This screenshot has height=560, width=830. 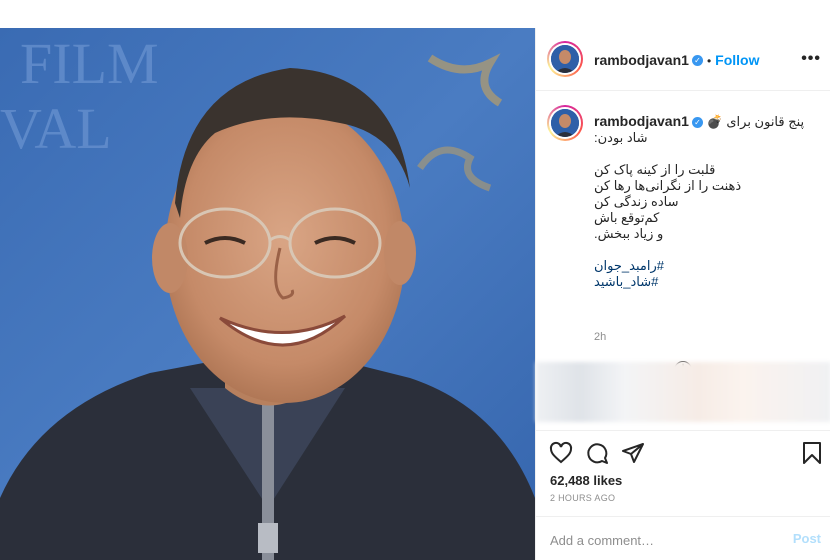 What do you see at coordinates (683, 392) in the screenshot?
I see `blurred-comments-preview` at bounding box center [683, 392].